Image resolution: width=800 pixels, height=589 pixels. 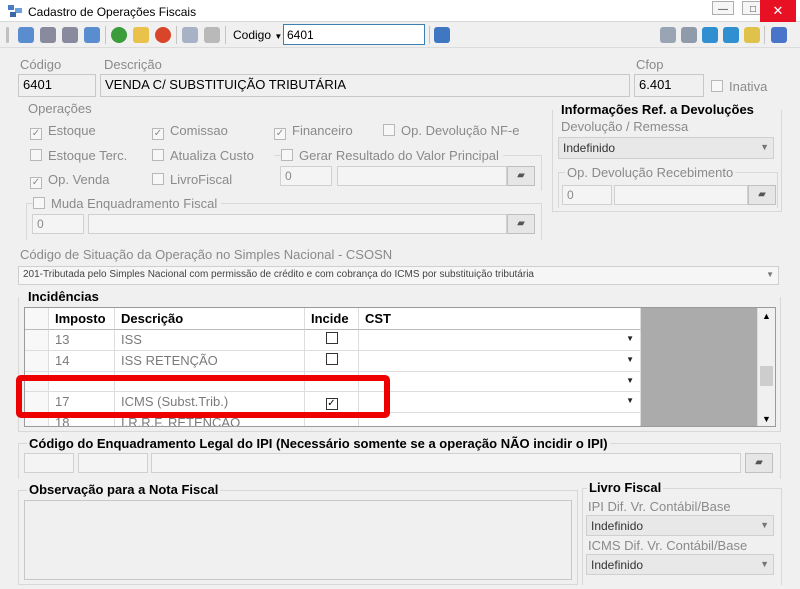 What do you see at coordinates (778, 11) in the screenshot?
I see `close-button: ✕` at bounding box center [778, 11].